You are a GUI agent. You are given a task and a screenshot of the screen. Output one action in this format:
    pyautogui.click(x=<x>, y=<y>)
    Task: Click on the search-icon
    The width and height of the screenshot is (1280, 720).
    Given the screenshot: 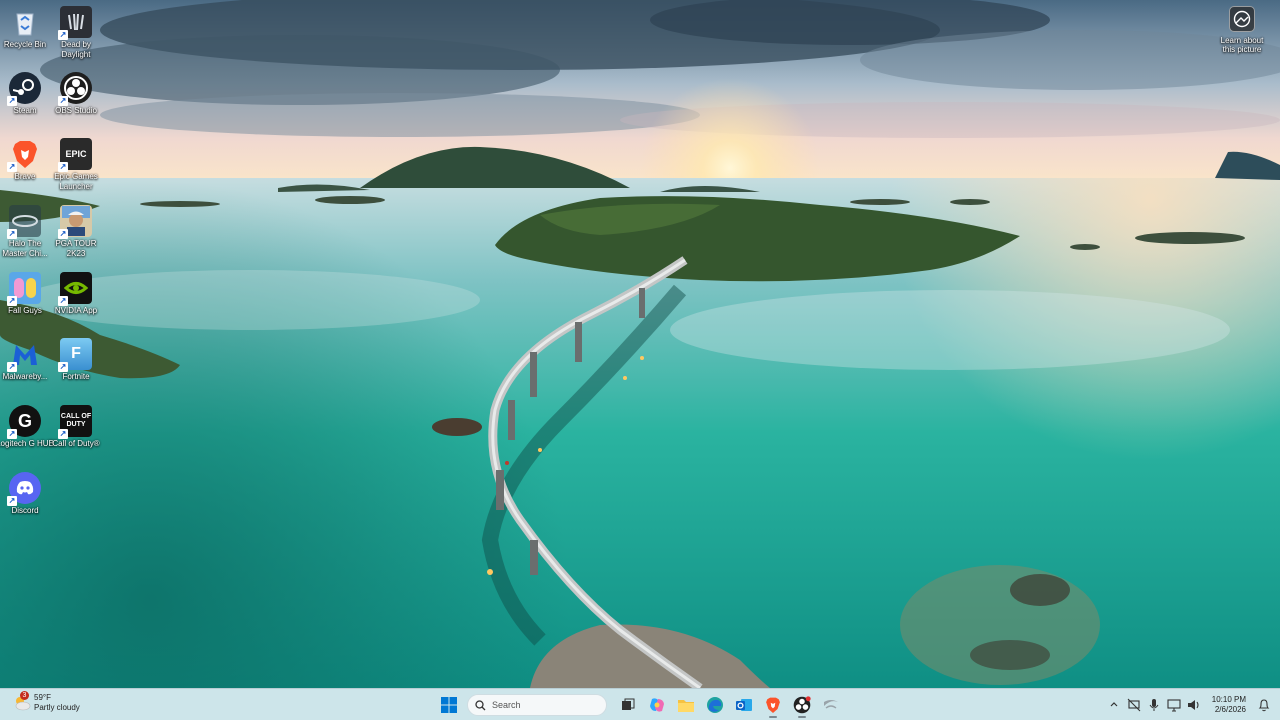 What is the action you would take?
    pyautogui.click(x=480, y=704)
    